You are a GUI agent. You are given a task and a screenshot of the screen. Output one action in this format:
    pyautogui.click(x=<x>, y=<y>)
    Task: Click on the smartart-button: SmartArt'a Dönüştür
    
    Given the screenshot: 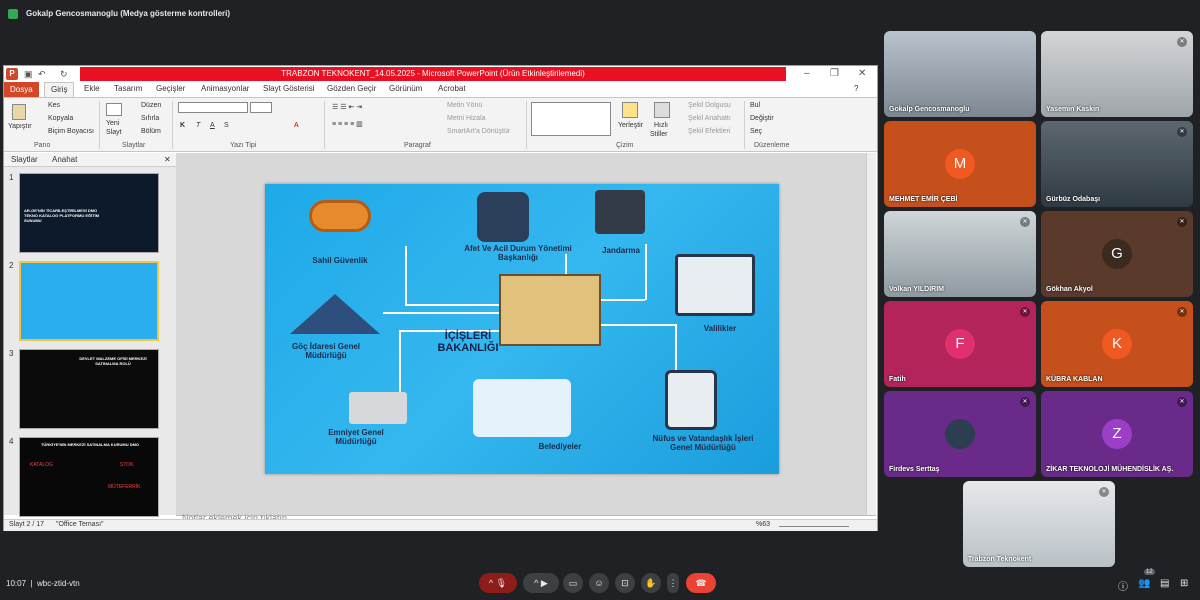 What is the action you would take?
    pyautogui.click(x=478, y=131)
    